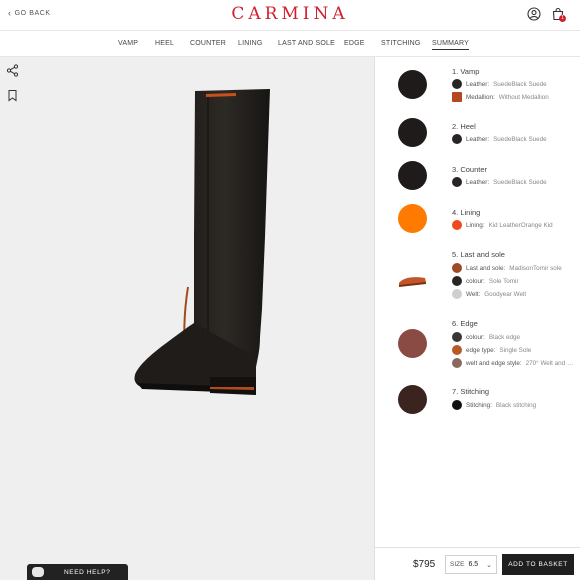 This screenshot has height=580, width=580. Describe the element at coordinates (470, 169) in the screenshot. I see `section-title: 3. Counter` at that location.